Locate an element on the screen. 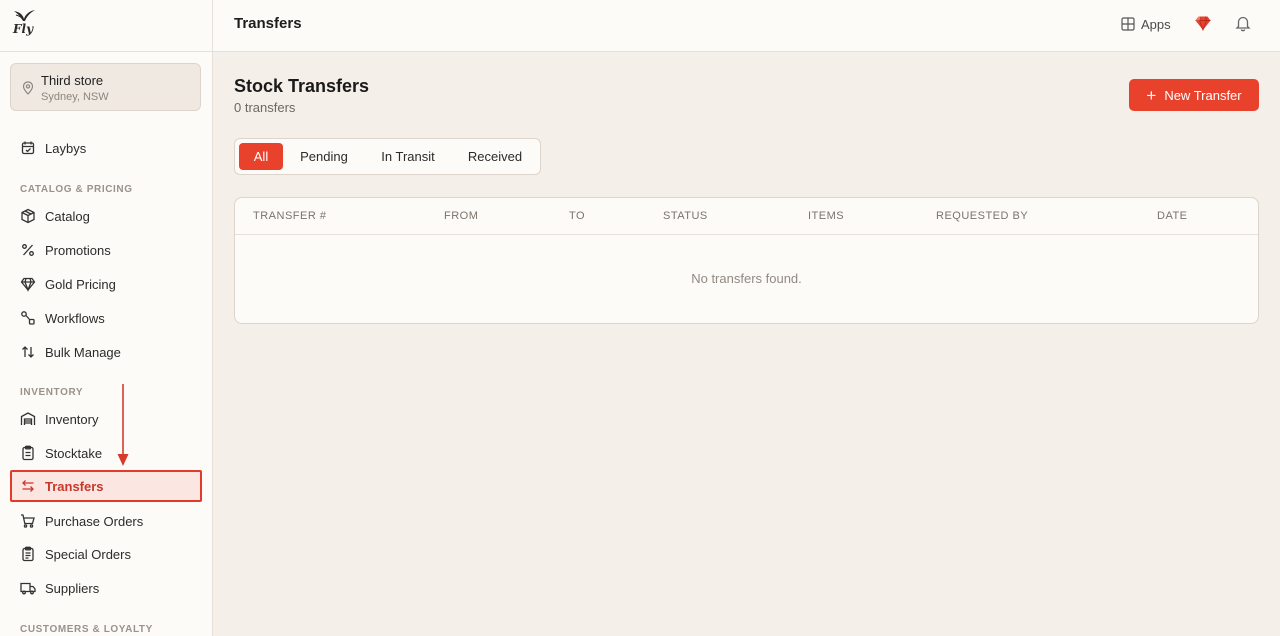  diamond-icon is located at coordinates (28, 284).